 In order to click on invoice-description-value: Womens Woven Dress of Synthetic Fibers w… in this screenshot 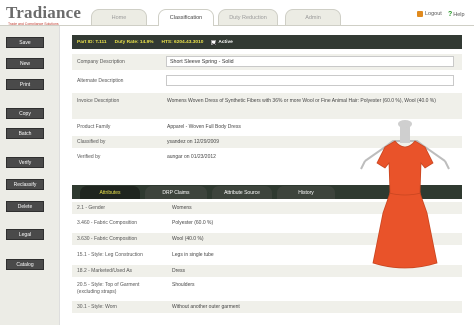, I will do `click(301, 101)`.